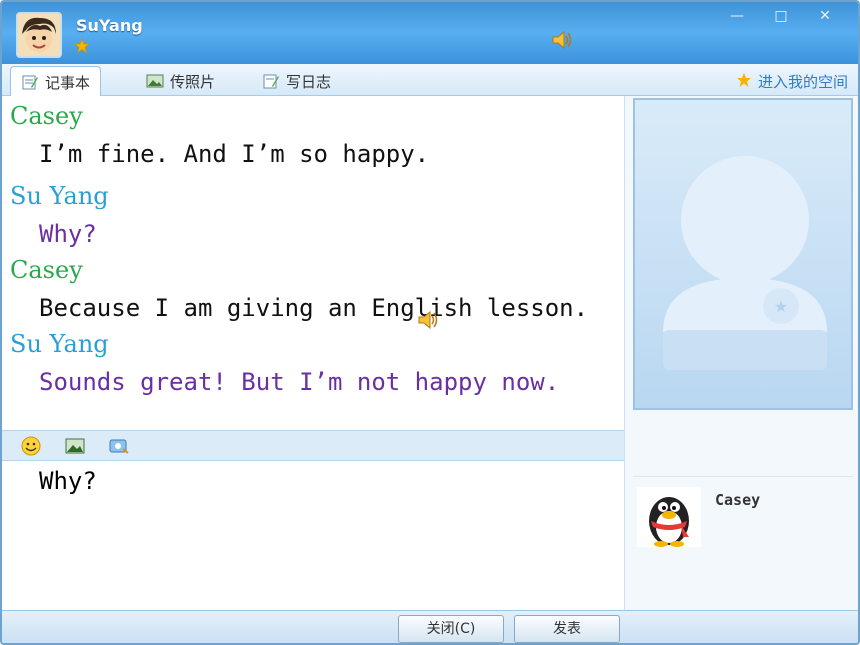 The image size is (860, 645). I want to click on tab-photo-label: 传照片, so click(193, 81).